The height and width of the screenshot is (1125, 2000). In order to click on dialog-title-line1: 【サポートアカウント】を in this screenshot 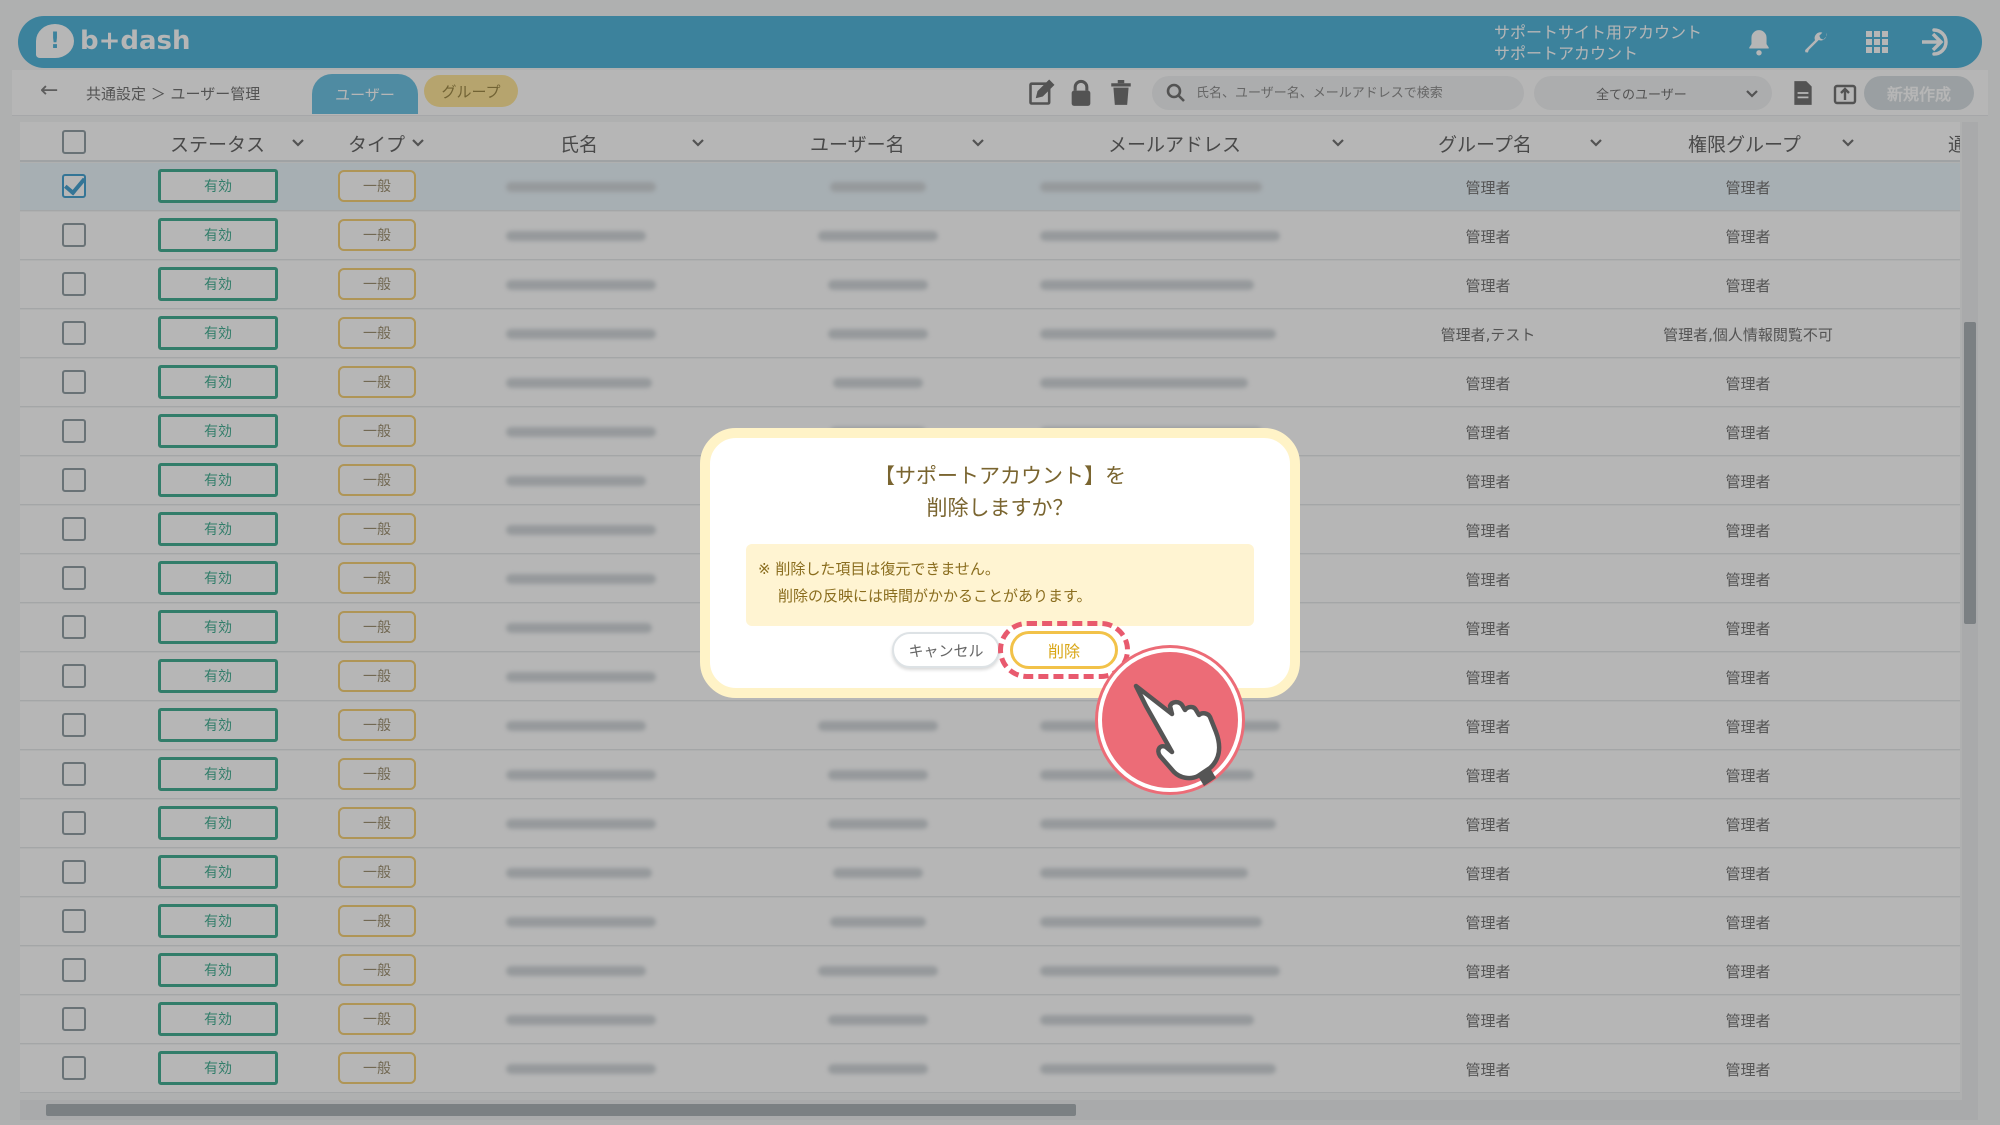, I will do `click(1000, 476)`.